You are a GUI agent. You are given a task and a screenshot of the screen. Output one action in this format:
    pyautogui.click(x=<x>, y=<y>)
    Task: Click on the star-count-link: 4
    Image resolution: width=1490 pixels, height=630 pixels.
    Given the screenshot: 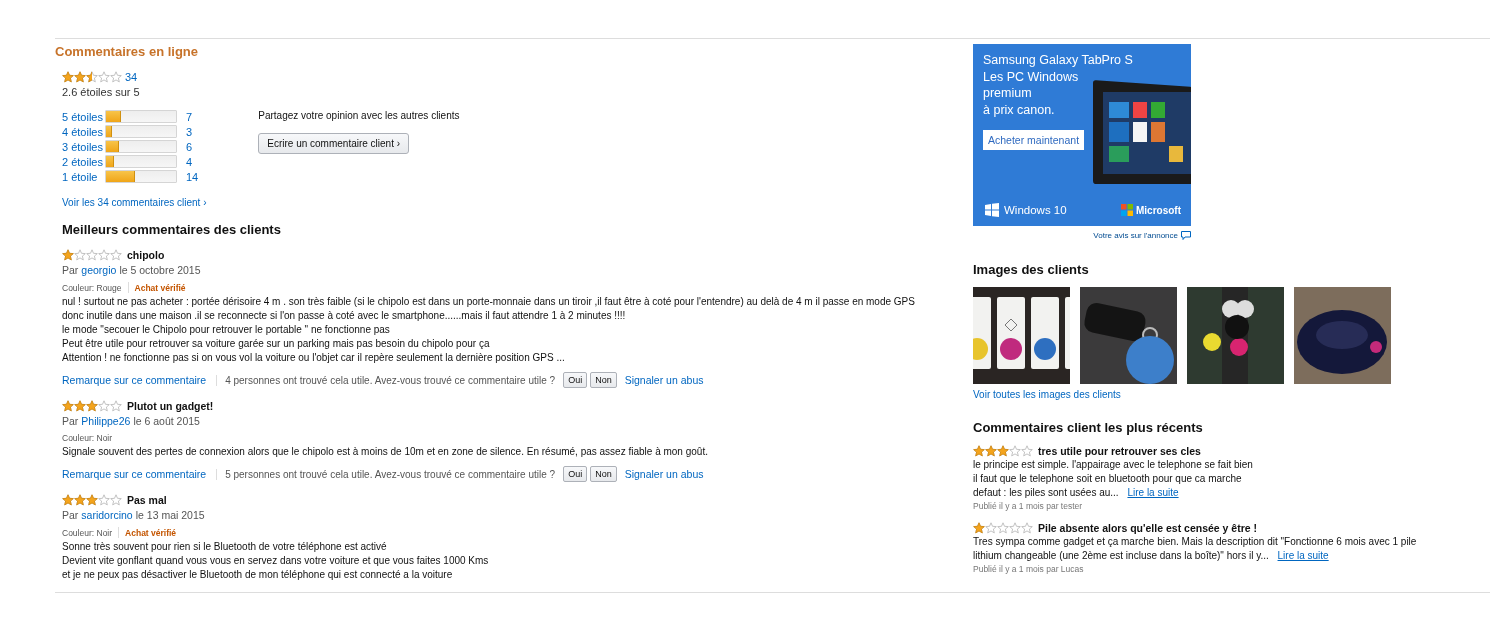 What is the action you would take?
    pyautogui.click(x=189, y=161)
    